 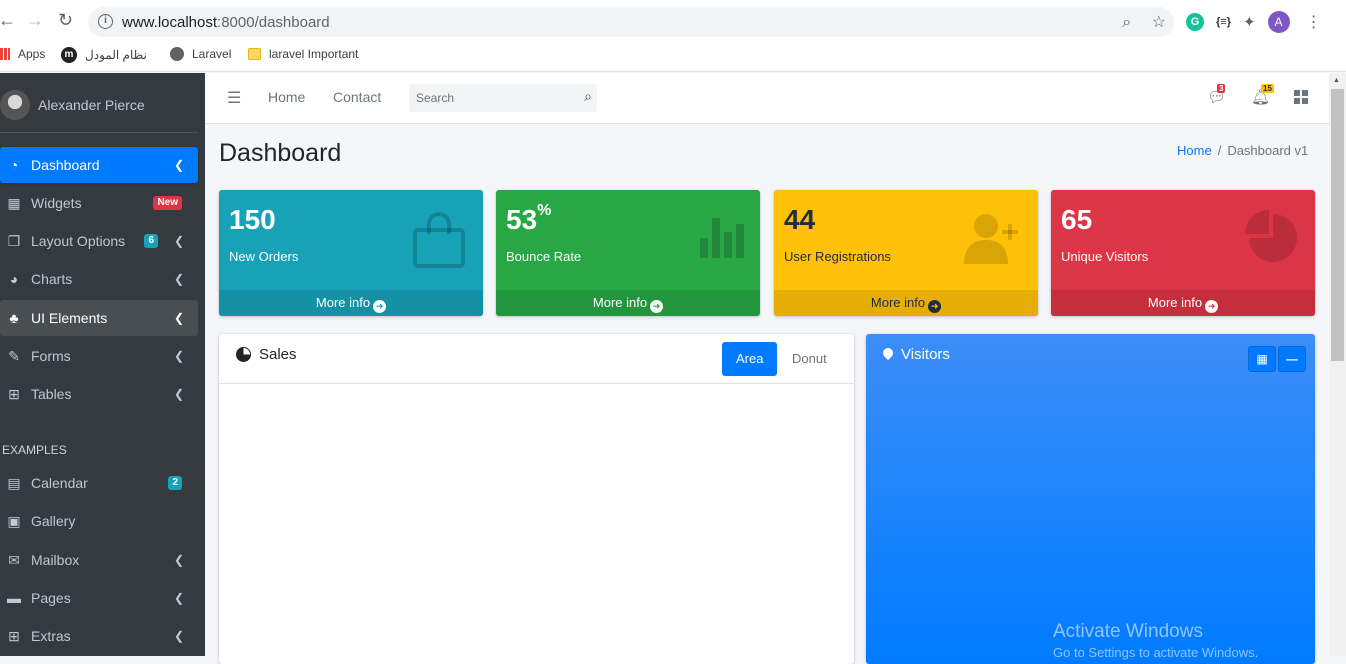 What do you see at coordinates (286, 97) in the screenshot?
I see `nav-home-link: Home` at bounding box center [286, 97].